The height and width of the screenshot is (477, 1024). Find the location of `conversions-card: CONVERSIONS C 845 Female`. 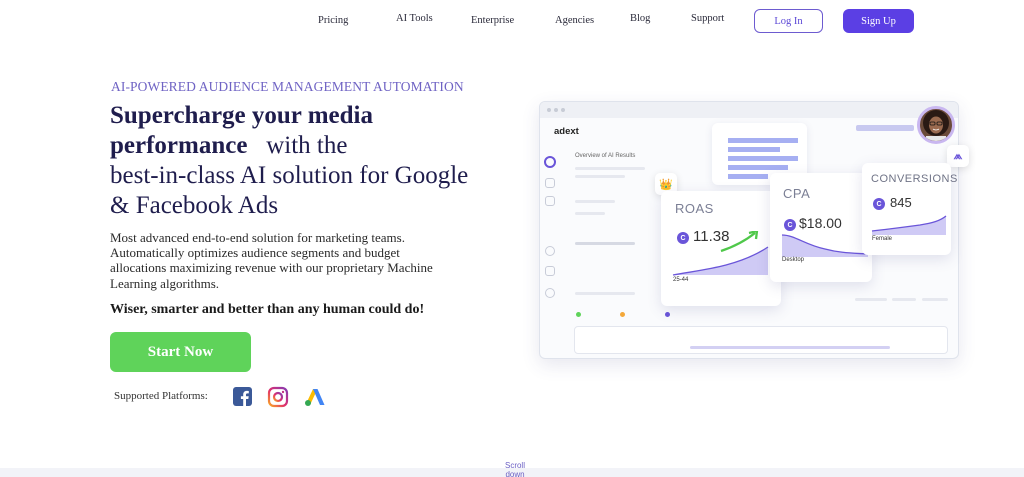

conversions-card: CONVERSIONS C 845 Female is located at coordinates (909, 209).